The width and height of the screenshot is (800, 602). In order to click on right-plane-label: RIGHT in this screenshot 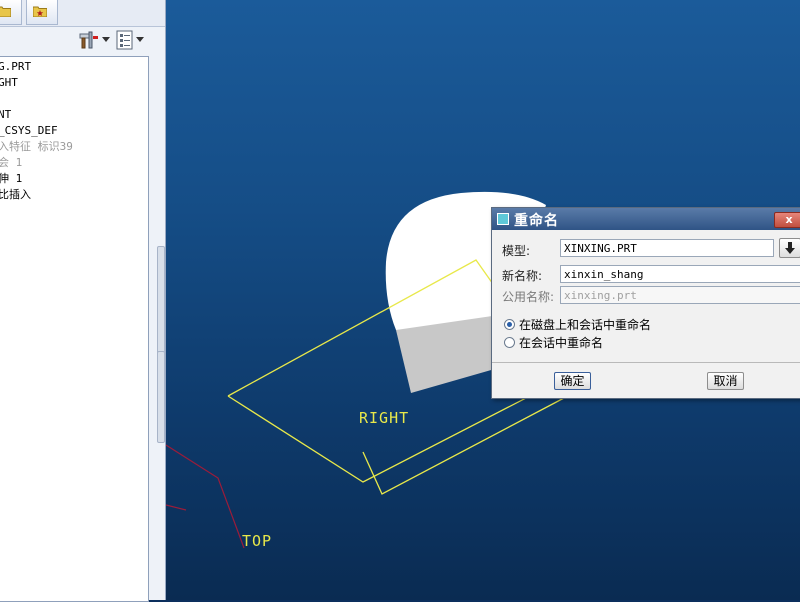, I will do `click(384, 418)`.